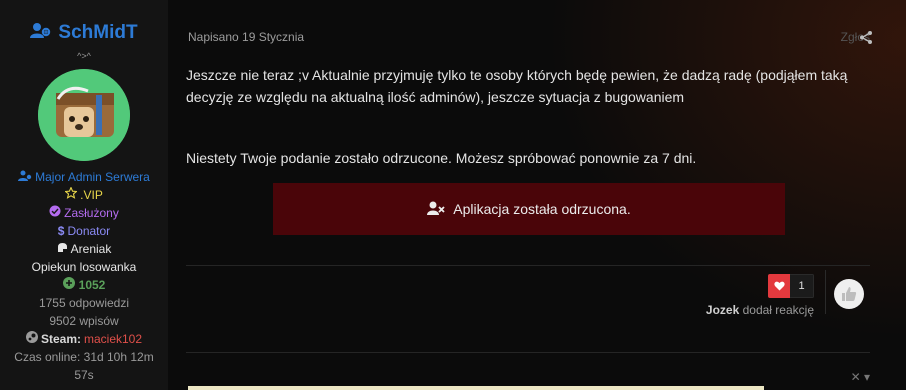 The image size is (906, 390). What do you see at coordinates (91, 195) in the screenshot?
I see `group-vip-label: .VIP` at bounding box center [91, 195].